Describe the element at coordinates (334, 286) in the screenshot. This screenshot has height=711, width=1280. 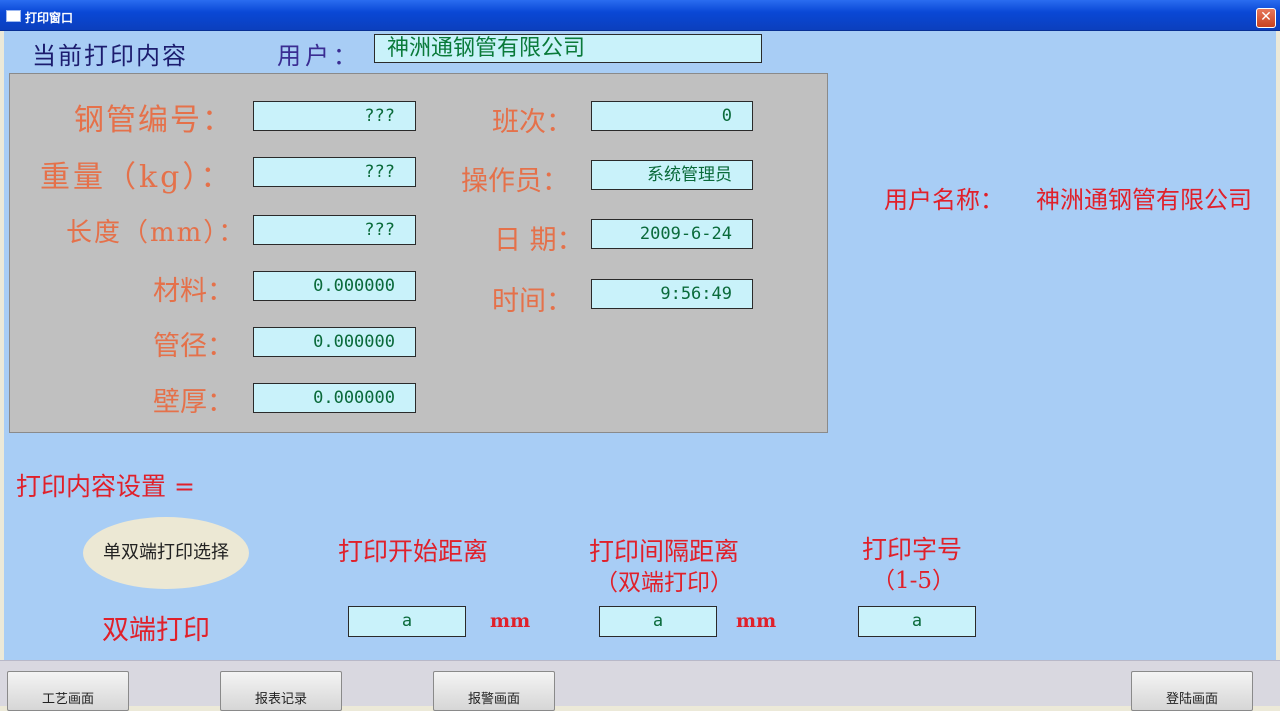
I see `material-field: 0.000000` at that location.